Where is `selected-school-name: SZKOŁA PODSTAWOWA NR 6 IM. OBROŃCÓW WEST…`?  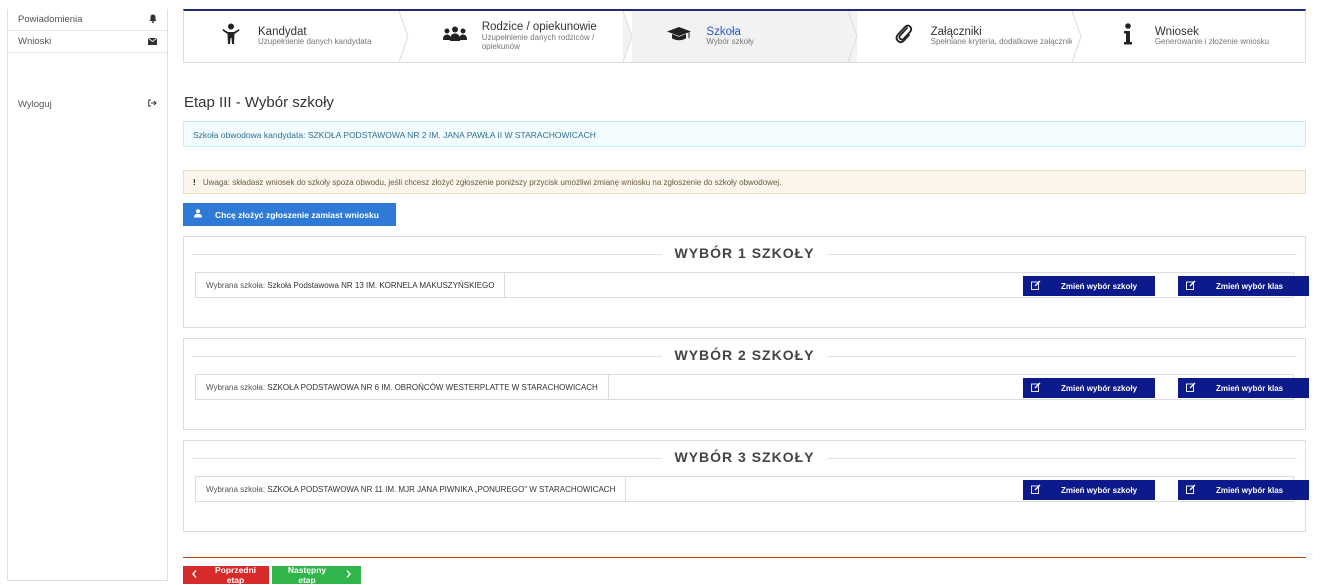
selected-school-name: SZKOŁA PODSTAWOWA NR 6 IM. OBROŃCÓW WEST… is located at coordinates (432, 387).